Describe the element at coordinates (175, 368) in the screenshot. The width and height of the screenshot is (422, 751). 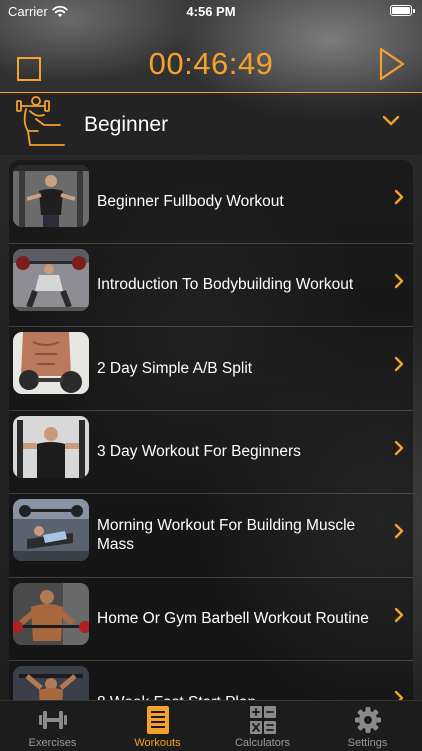
I see `workout-title: 2 Day Simple A/B Split` at that location.